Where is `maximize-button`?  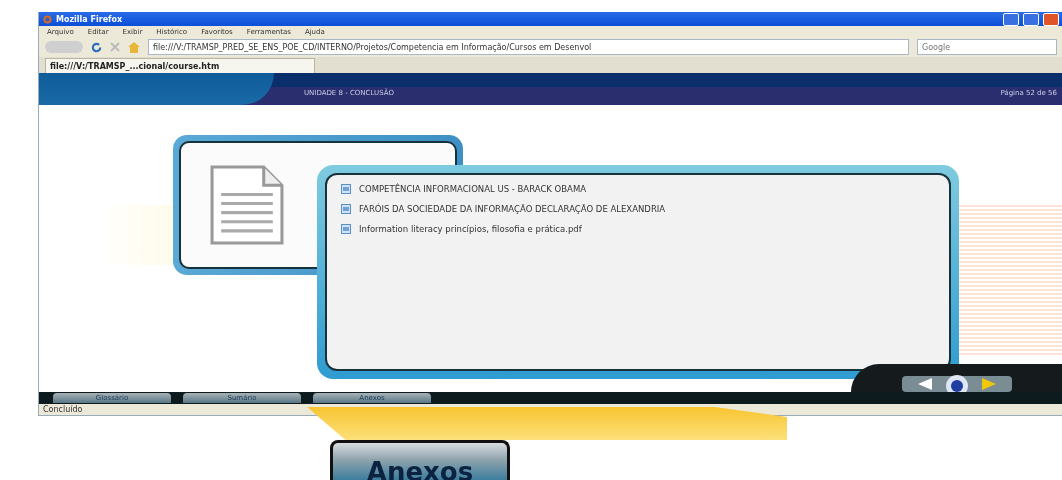
maximize-button is located at coordinates (1031, 19).